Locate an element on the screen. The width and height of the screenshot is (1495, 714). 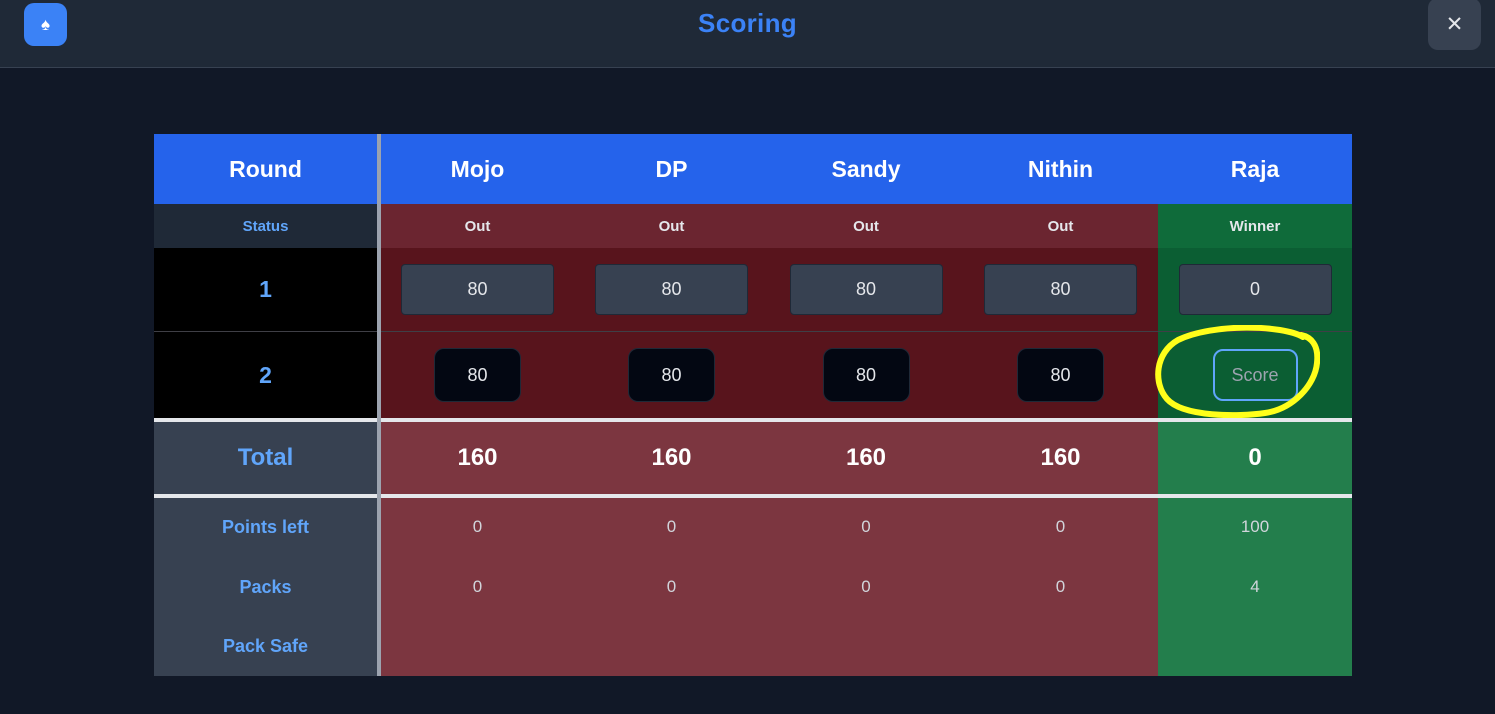
status-badge: Winner is located at coordinates (1255, 226).